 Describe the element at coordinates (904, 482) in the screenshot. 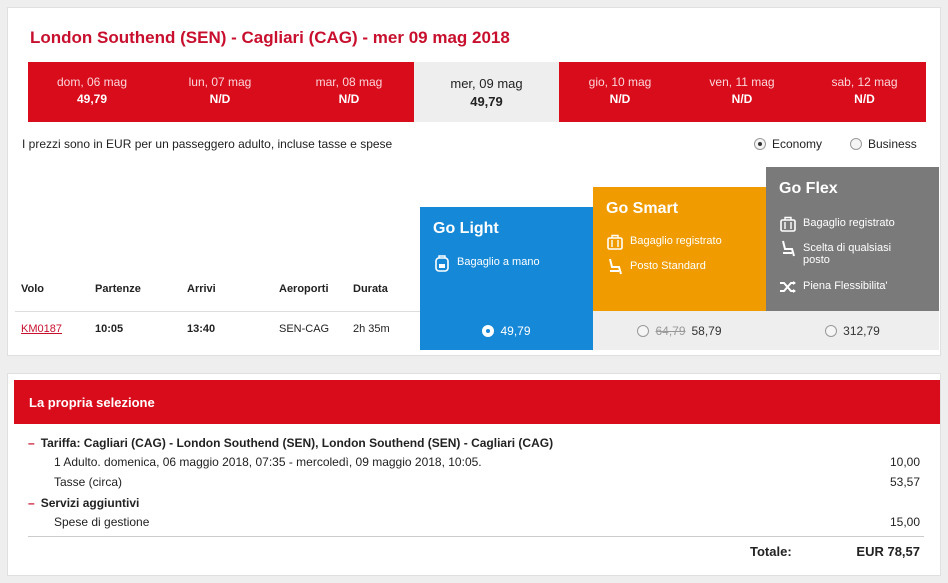

I see `taxes-value: 53,57` at that location.